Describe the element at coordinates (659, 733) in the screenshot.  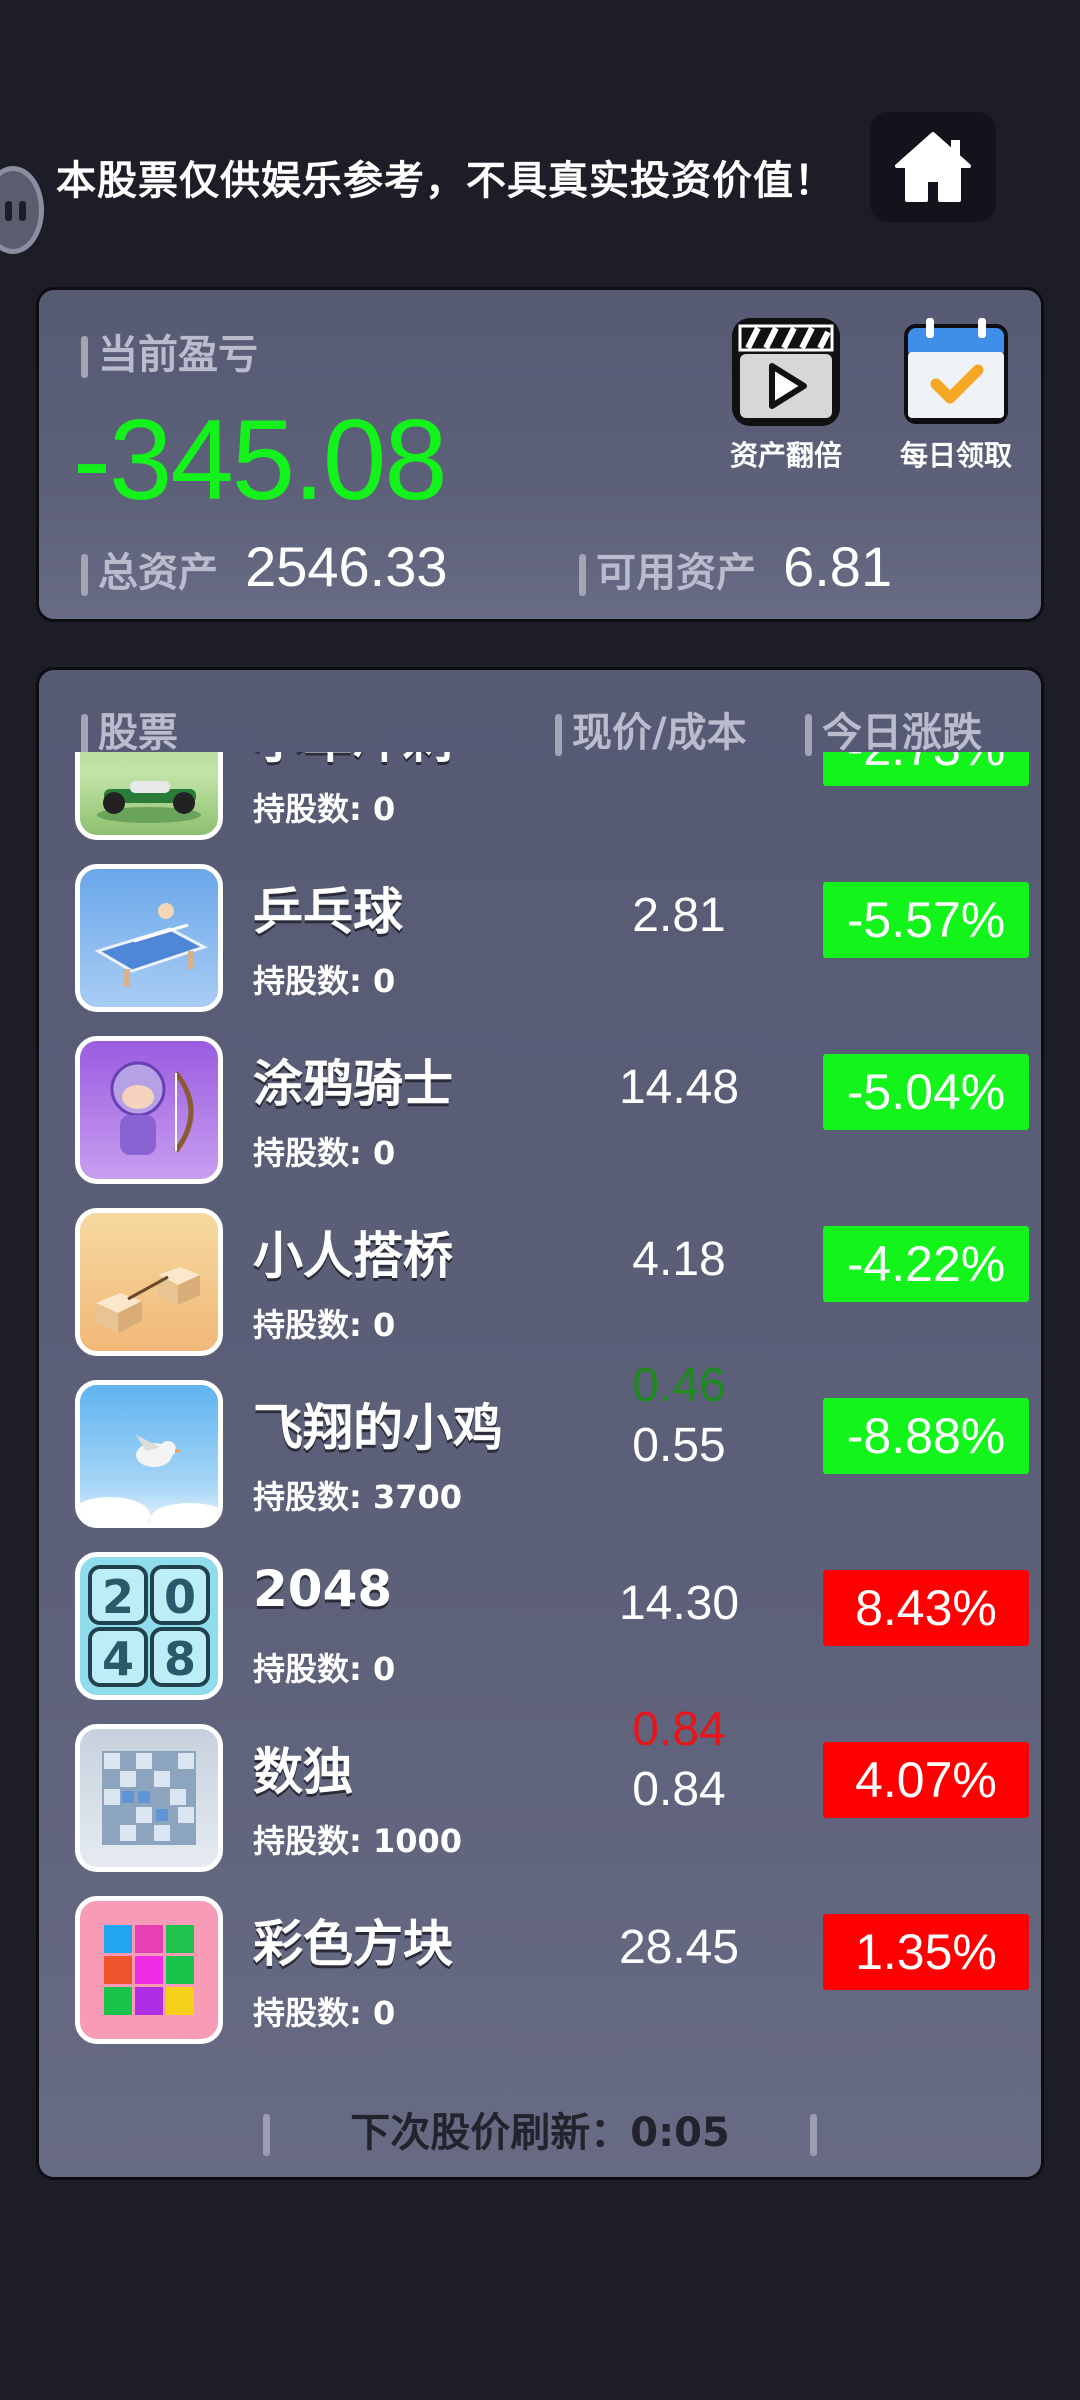
I see `col-price-label: 现价/成本` at that location.